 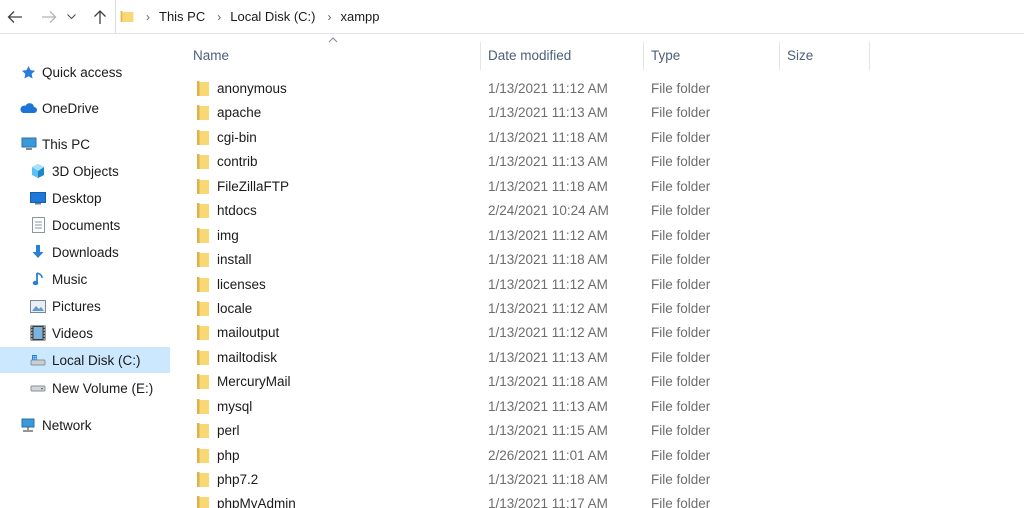 What do you see at coordinates (272, 16) in the screenshot?
I see `breadcrumb-local-disk: Local Disk (C:)` at bounding box center [272, 16].